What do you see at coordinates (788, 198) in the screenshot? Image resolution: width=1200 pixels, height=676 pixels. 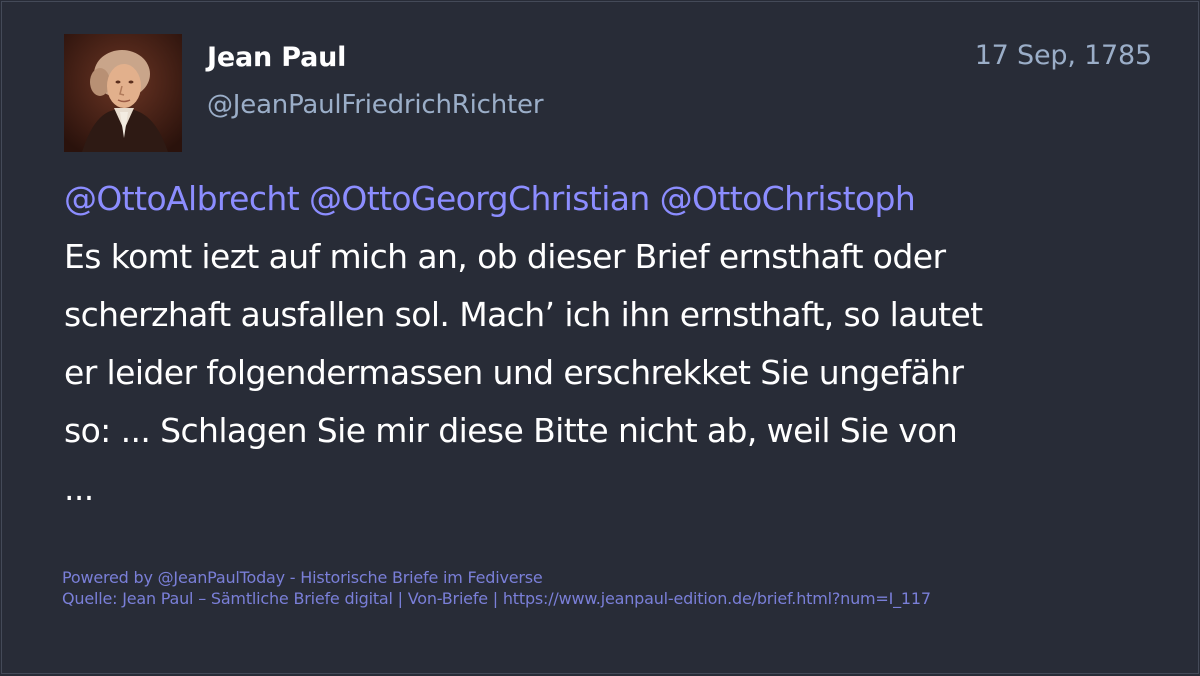 I see `mention-otto-christoph: @OttoChristoph` at bounding box center [788, 198].